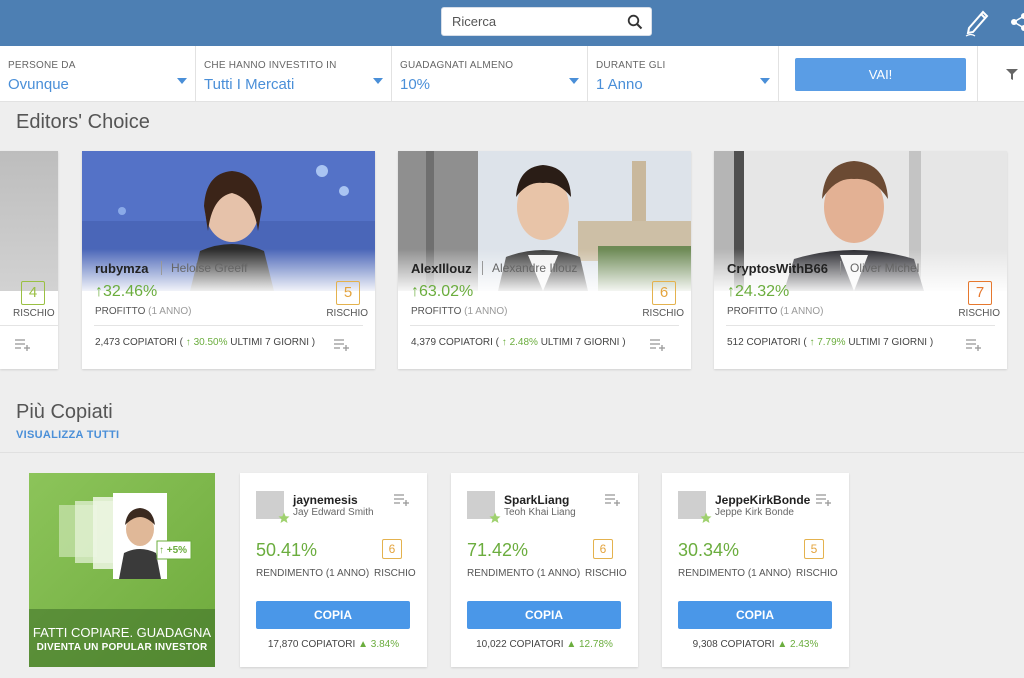 This screenshot has height=678, width=1024. What do you see at coordinates (121, 268) in the screenshot?
I see `trader-username: rubymza` at bounding box center [121, 268].